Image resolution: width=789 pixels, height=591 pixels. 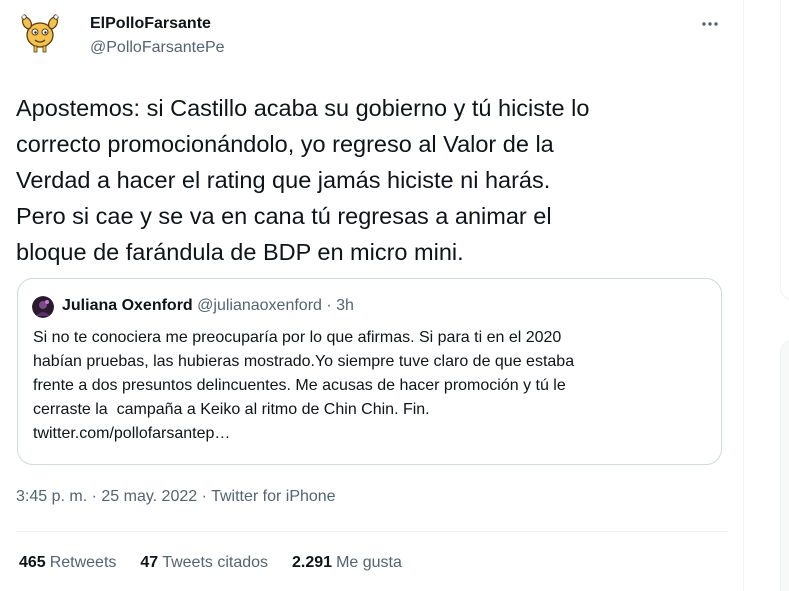 I want to click on tweet-time: 3:45 p. m., so click(x=51, y=496).